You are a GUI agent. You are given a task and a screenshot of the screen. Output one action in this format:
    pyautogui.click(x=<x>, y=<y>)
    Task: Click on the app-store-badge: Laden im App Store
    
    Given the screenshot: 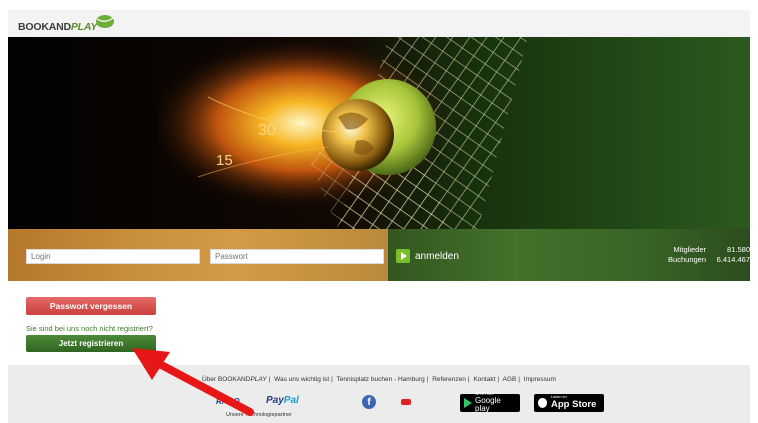 What is the action you would take?
    pyautogui.click(x=569, y=403)
    